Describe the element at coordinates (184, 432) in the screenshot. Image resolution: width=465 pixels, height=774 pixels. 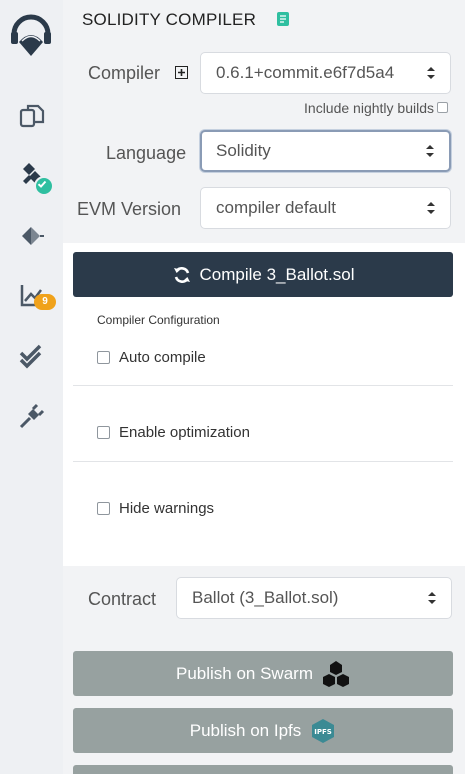
I see `enable-optimization-label: Enable optimization` at that location.